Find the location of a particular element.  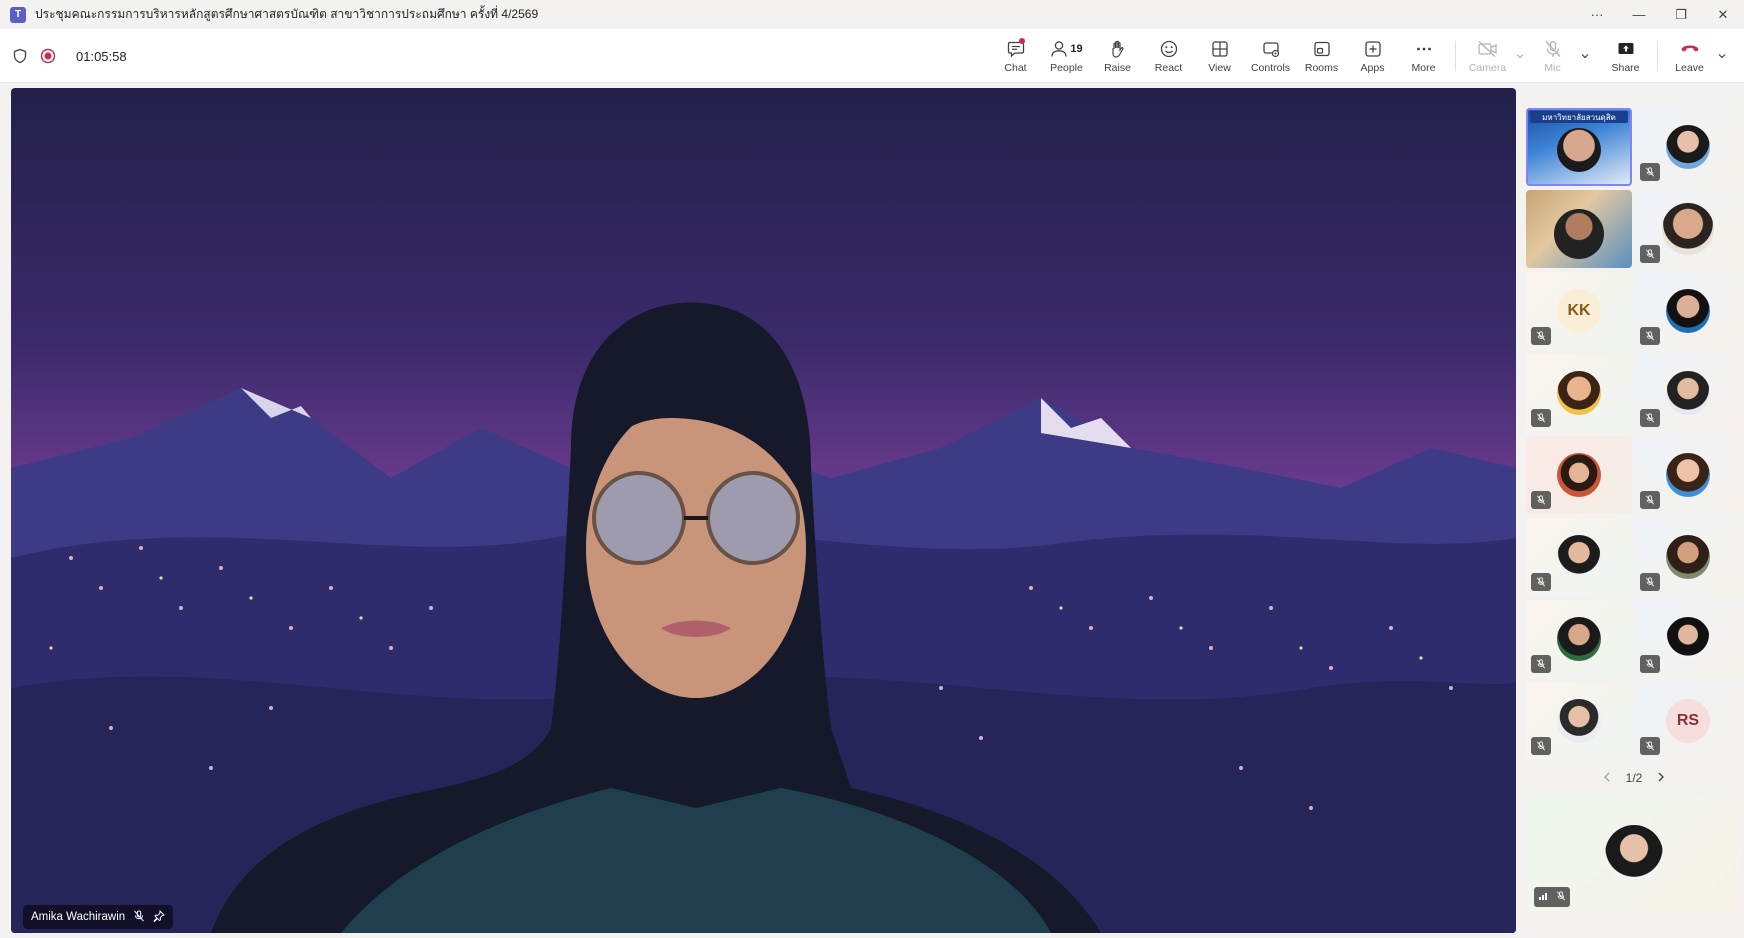

controls-icon is located at coordinates (1271, 49).